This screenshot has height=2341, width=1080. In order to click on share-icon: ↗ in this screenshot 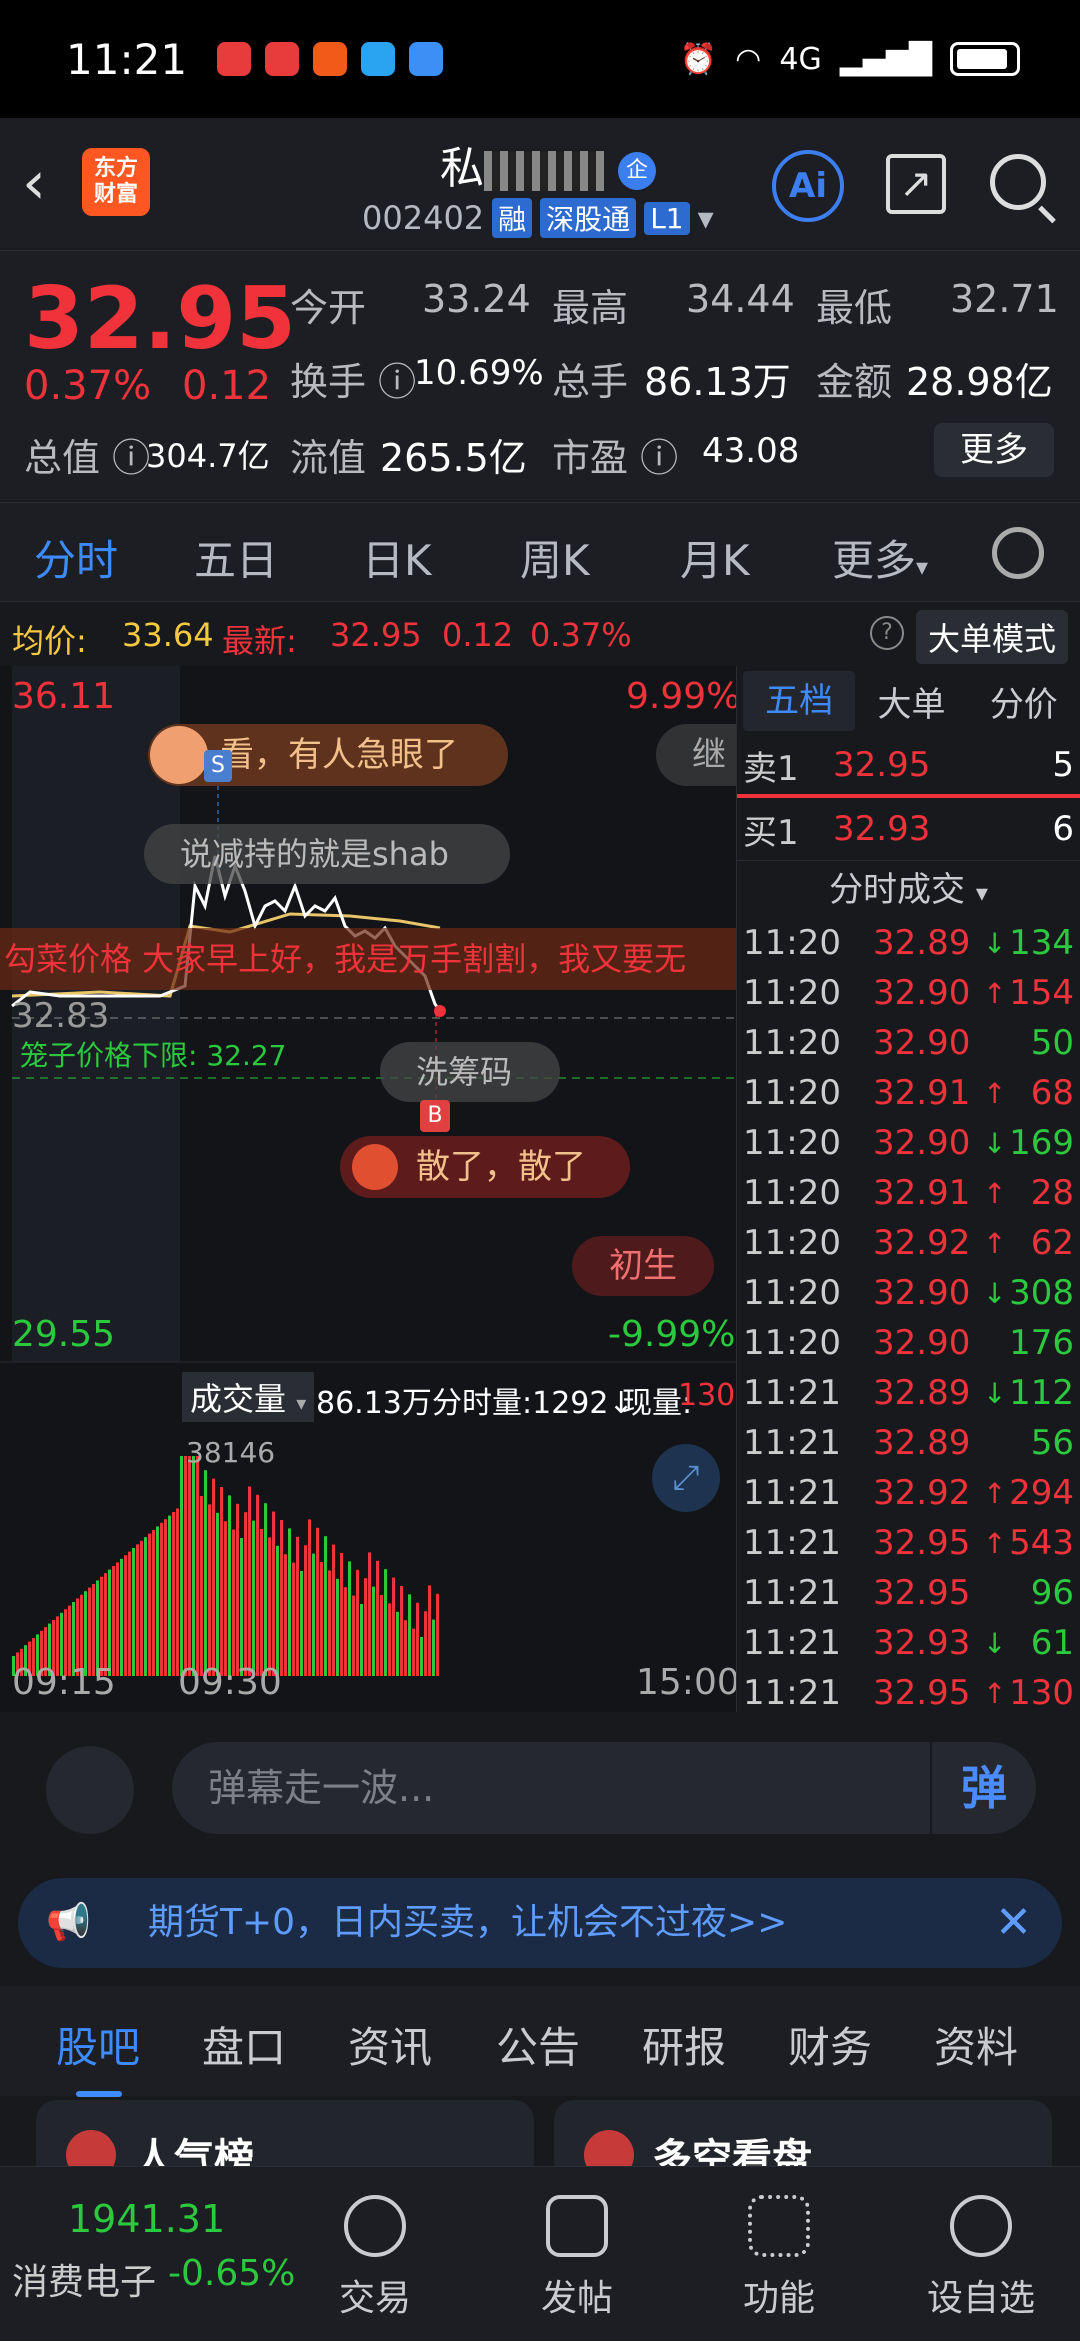, I will do `click(916, 184)`.